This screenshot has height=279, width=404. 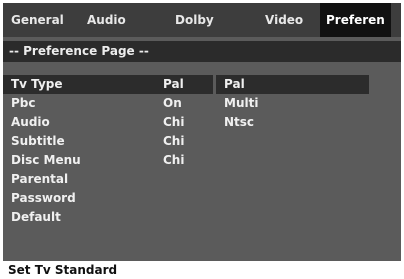 I want to click on menu-item-value: On, so click(x=172, y=103).